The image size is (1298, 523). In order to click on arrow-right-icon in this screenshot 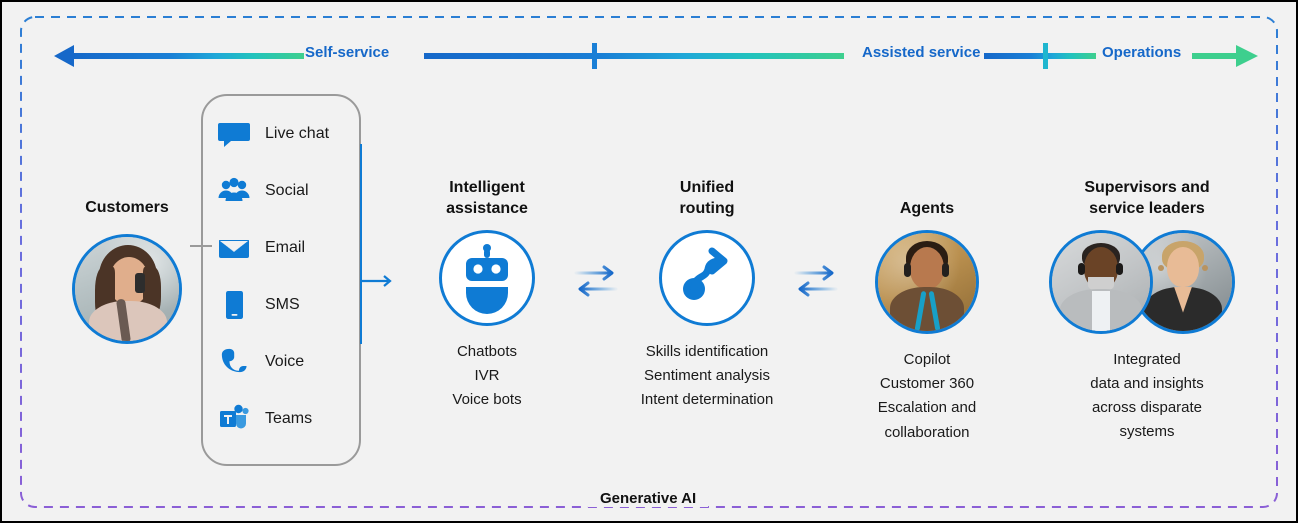, I will do `click(1247, 56)`.